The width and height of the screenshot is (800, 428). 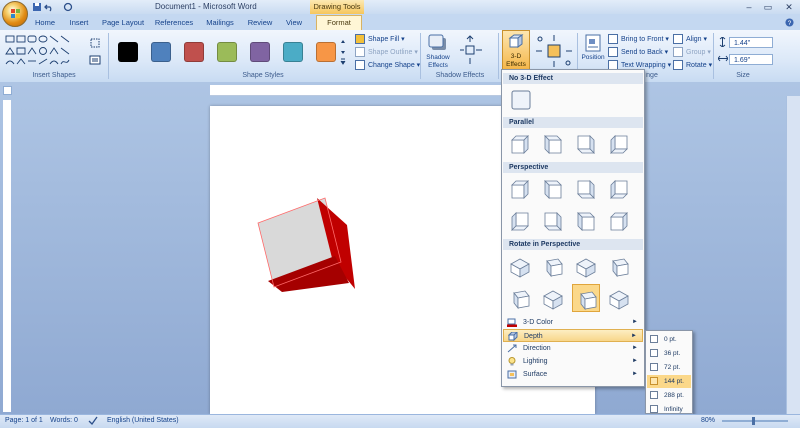 What do you see at coordinates (690, 39) in the screenshot?
I see `align-button: Align ▾` at bounding box center [690, 39].